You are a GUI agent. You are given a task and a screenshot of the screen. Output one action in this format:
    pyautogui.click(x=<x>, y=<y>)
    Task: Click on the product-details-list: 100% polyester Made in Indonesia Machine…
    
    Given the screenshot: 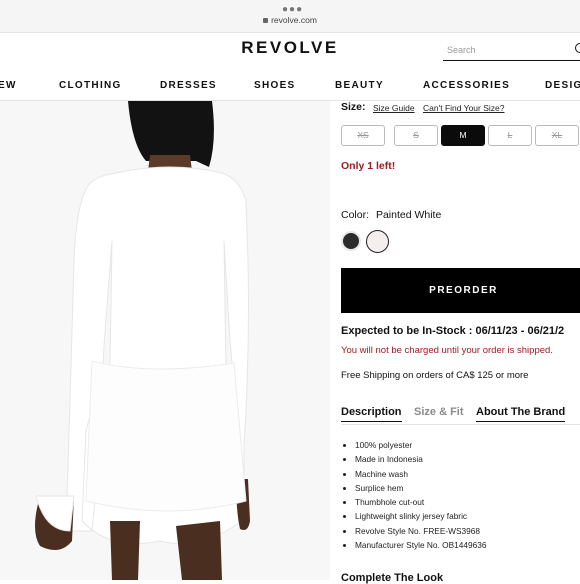 What is the action you would take?
    pyautogui.click(x=413, y=495)
    